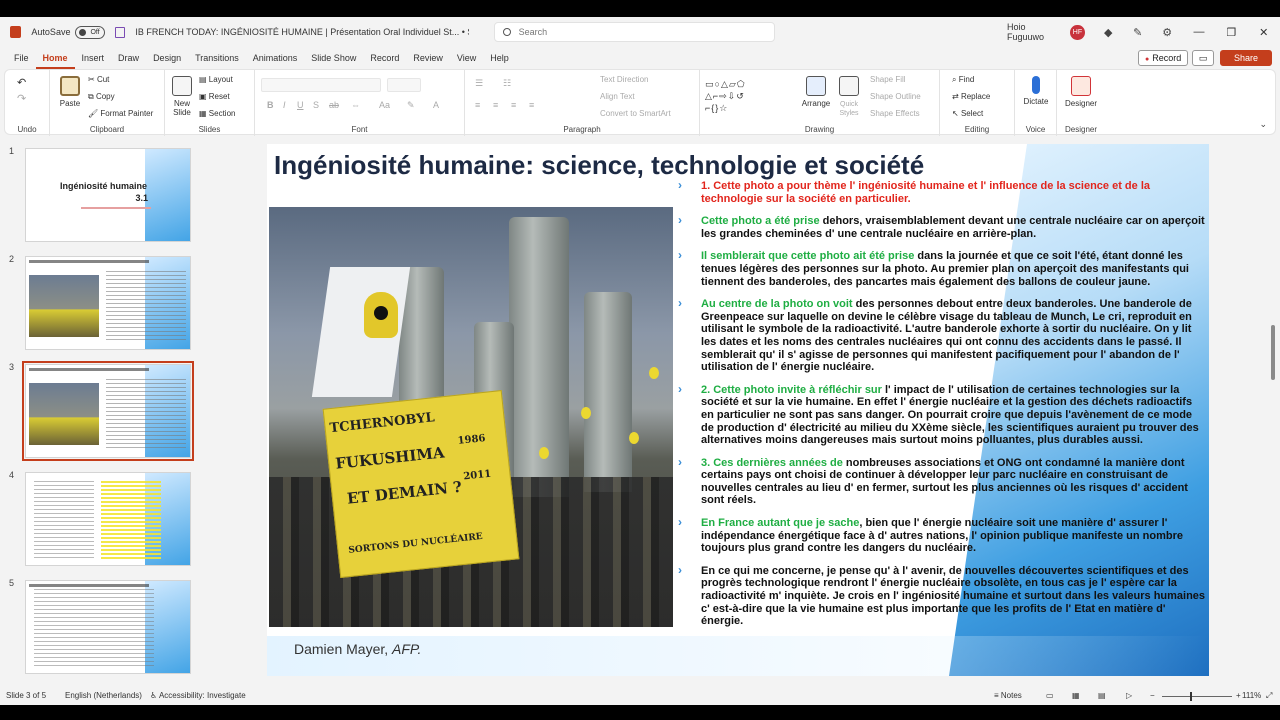 This screenshot has height=720, width=1280. I want to click on arrange-button: Arrange, so click(816, 92).